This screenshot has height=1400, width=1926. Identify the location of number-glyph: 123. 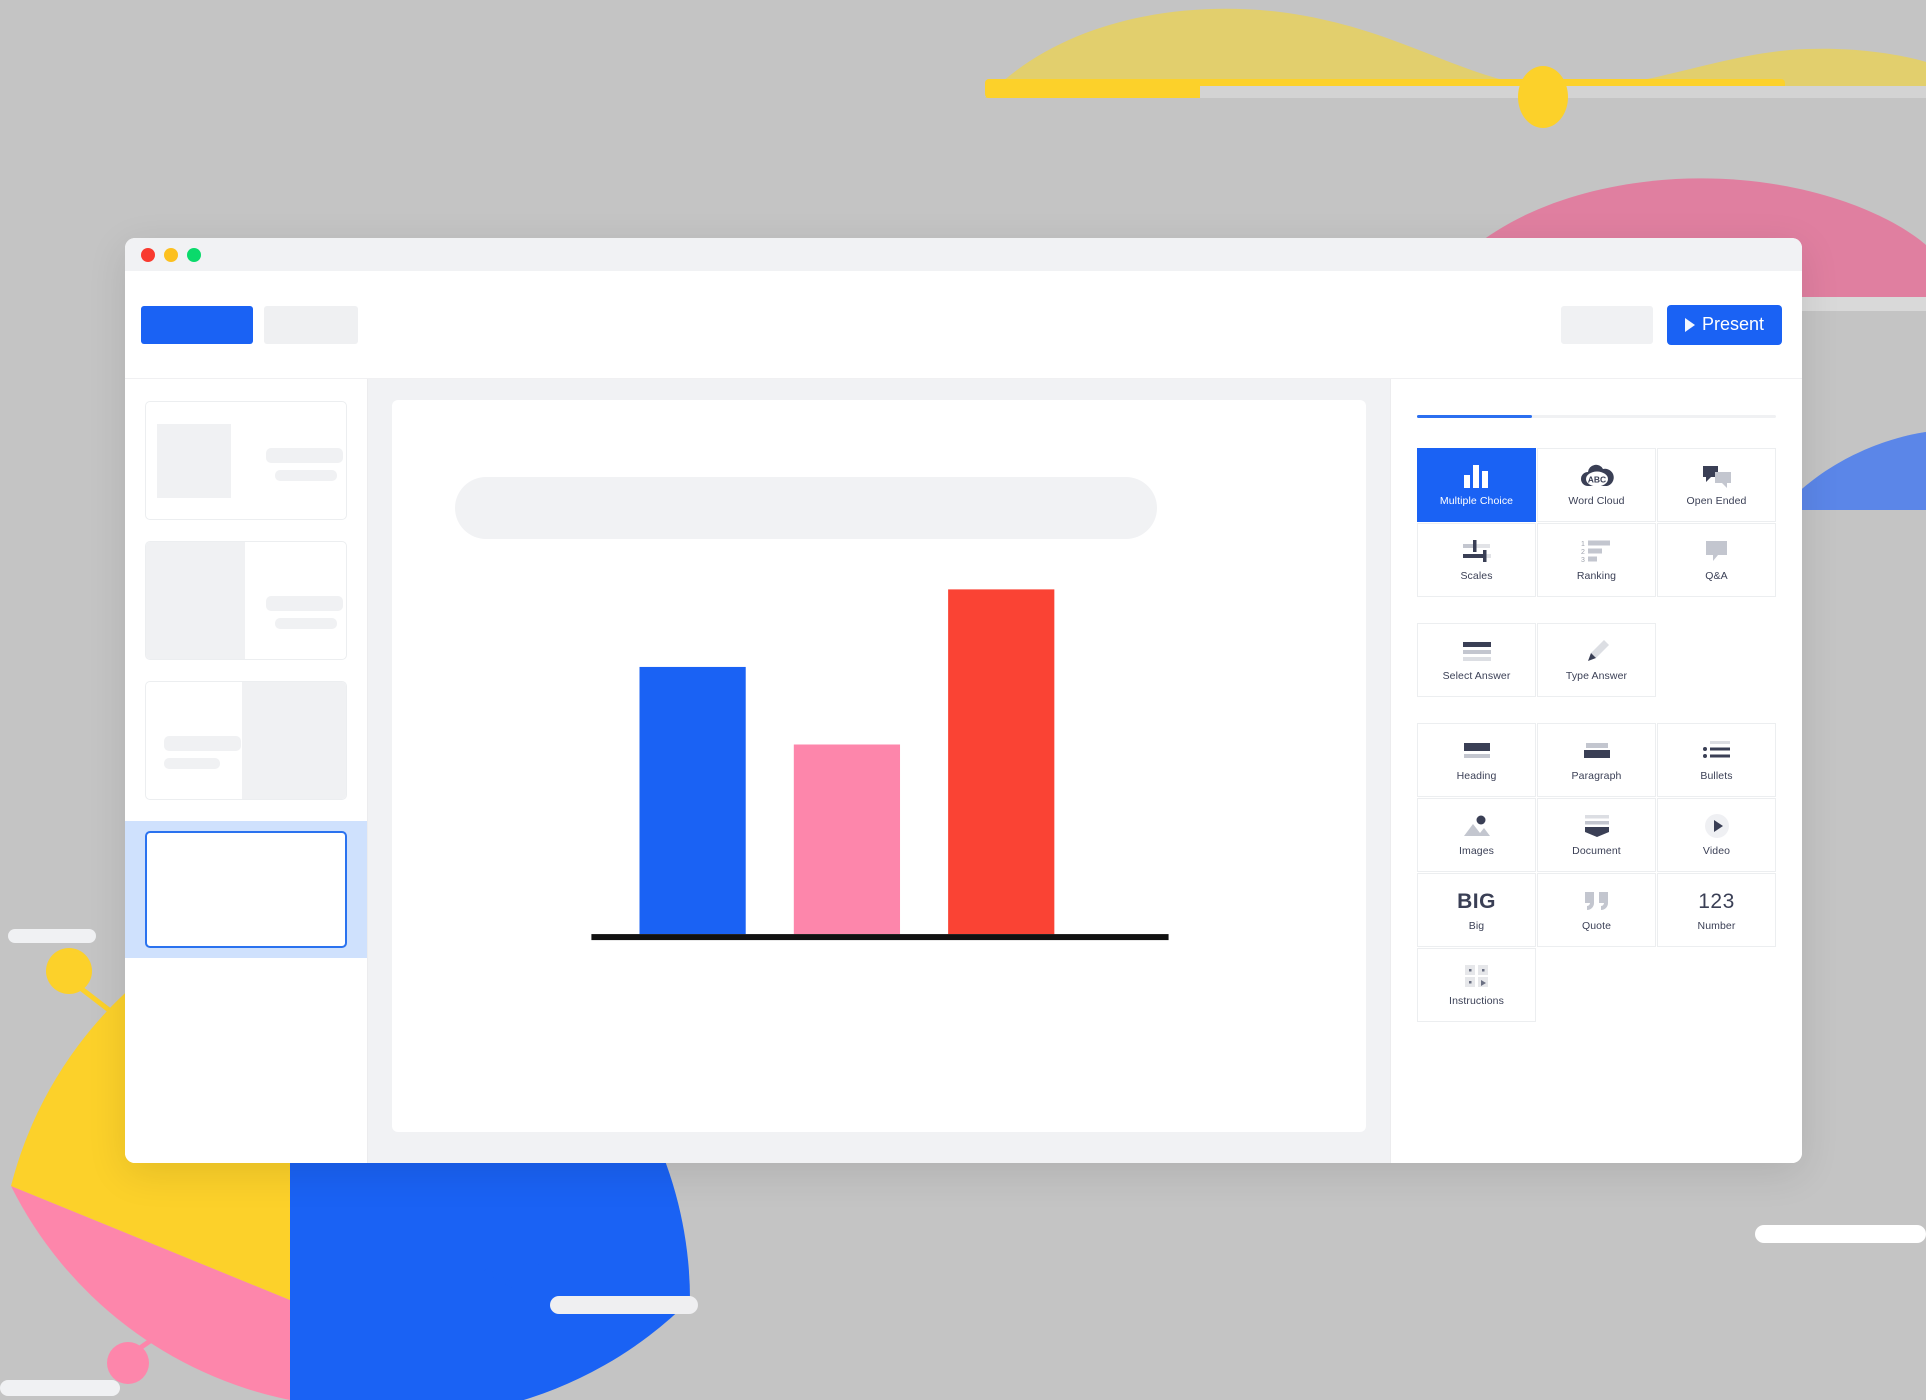
(1716, 901).